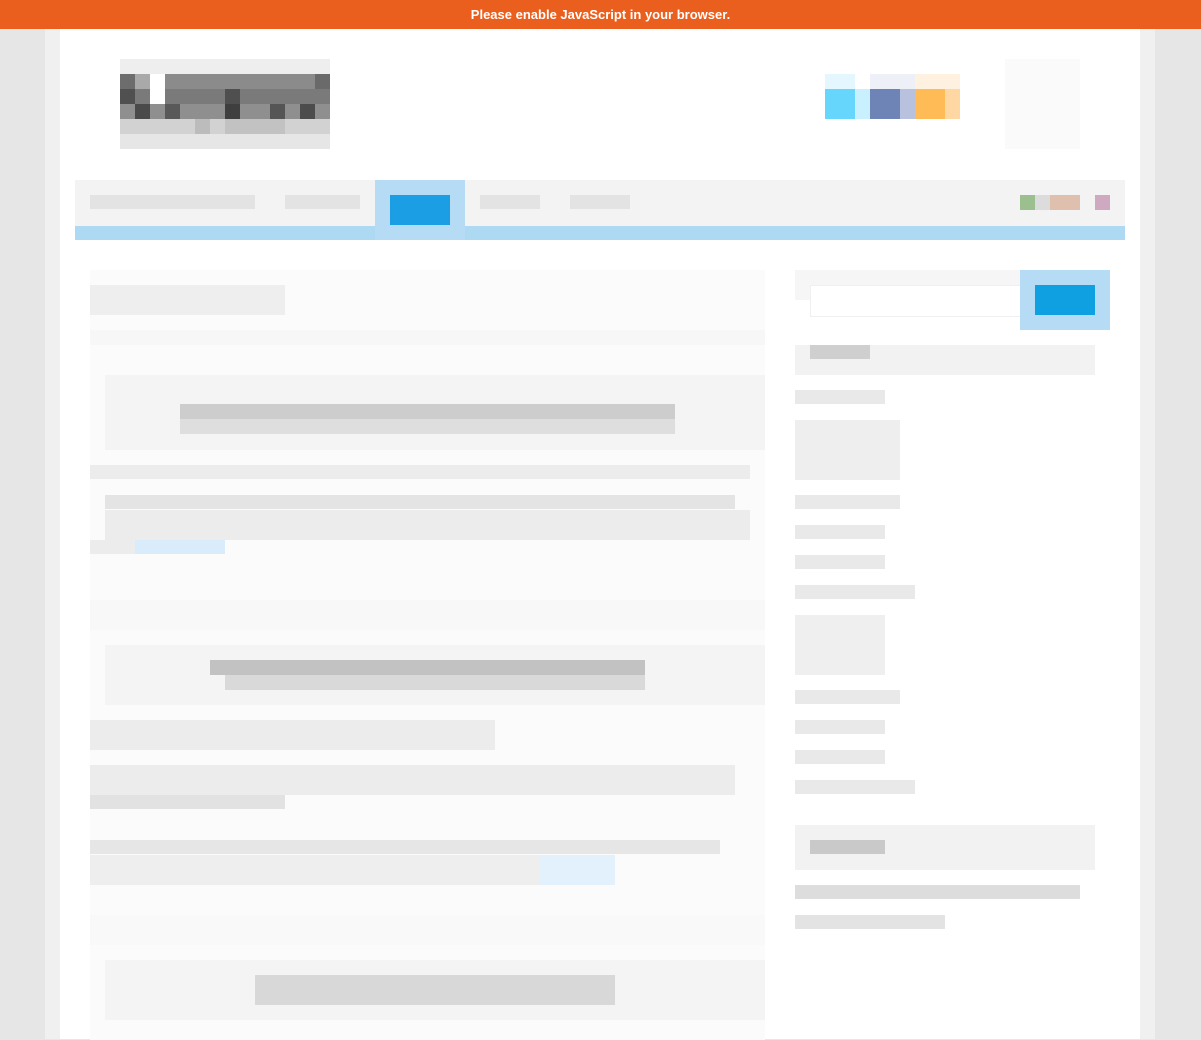 This screenshot has height=1040, width=1201. What do you see at coordinates (1147, 534) in the screenshot?
I see `right-frame-strip` at bounding box center [1147, 534].